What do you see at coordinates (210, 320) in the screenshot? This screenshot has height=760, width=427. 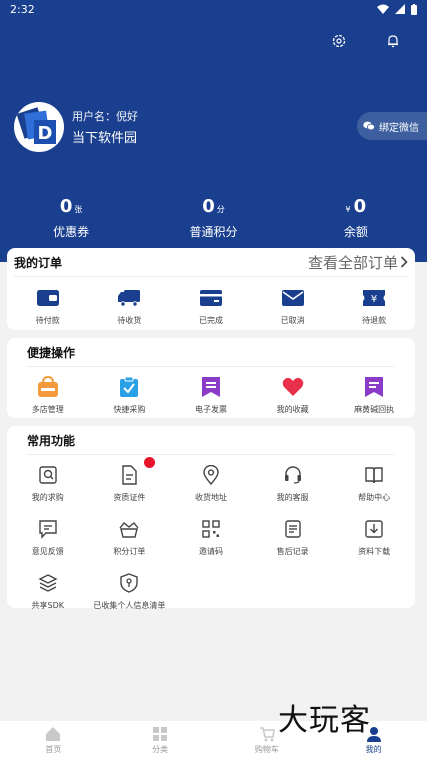 I see `order-label: 已完成` at bounding box center [210, 320].